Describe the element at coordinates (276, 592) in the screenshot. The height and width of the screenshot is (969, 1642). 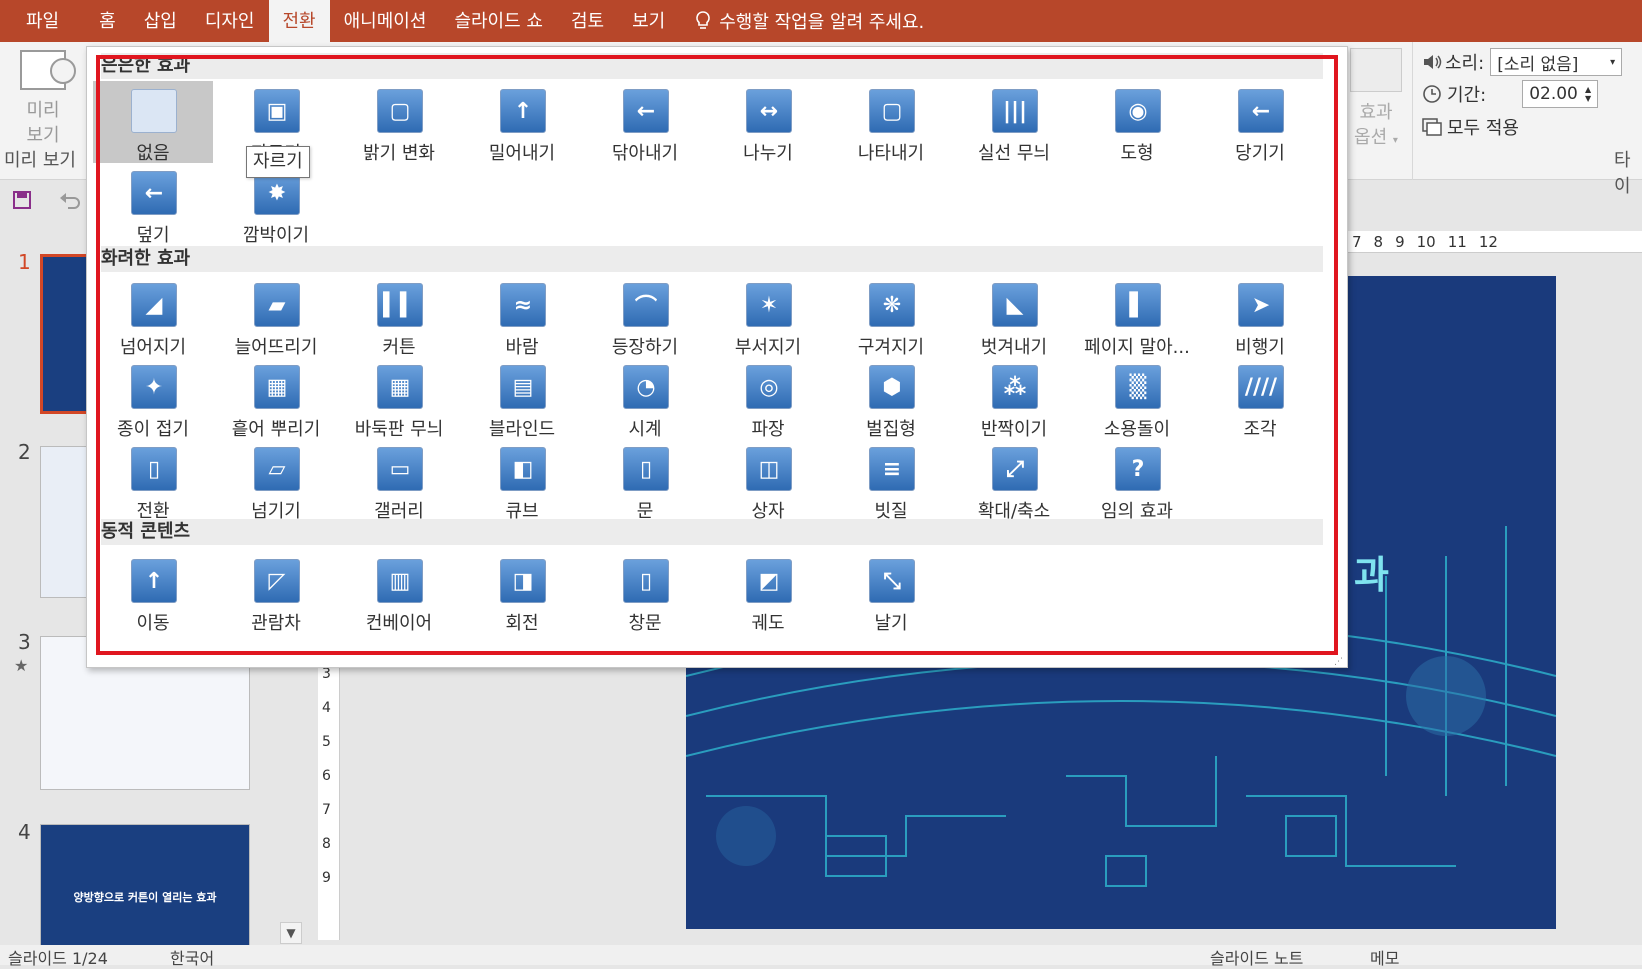
I see `transition-item: ◸ 관람차` at that location.